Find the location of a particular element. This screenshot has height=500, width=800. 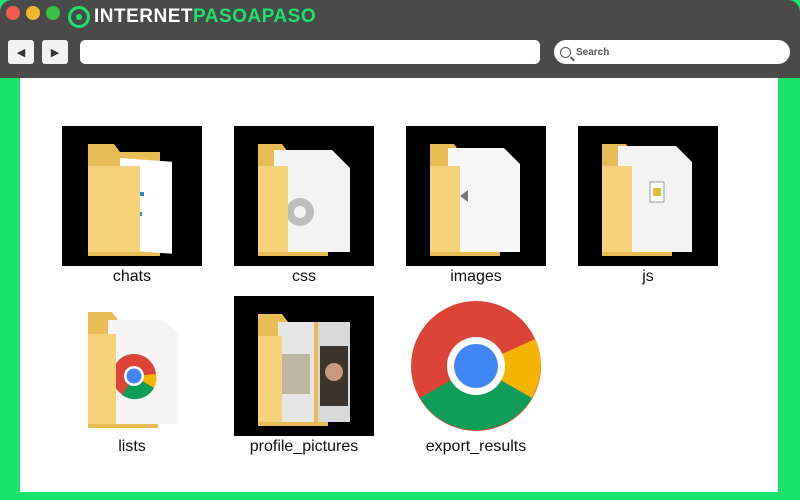

close-window-button is located at coordinates (13, 13).